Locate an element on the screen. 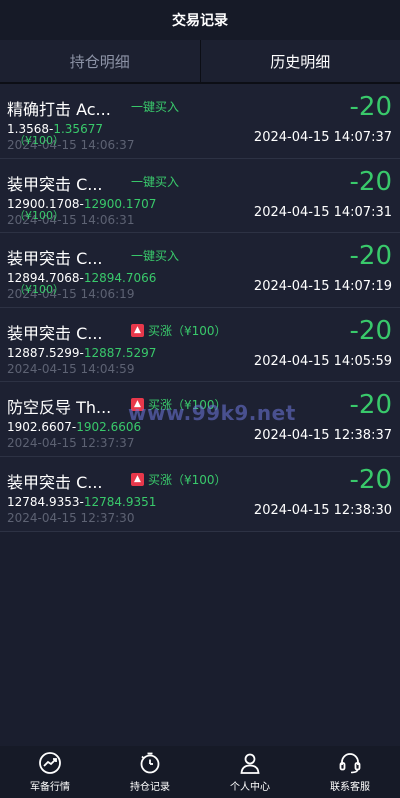 The image size is (400, 798). tab-history: 历史明细 is located at coordinates (300, 61).